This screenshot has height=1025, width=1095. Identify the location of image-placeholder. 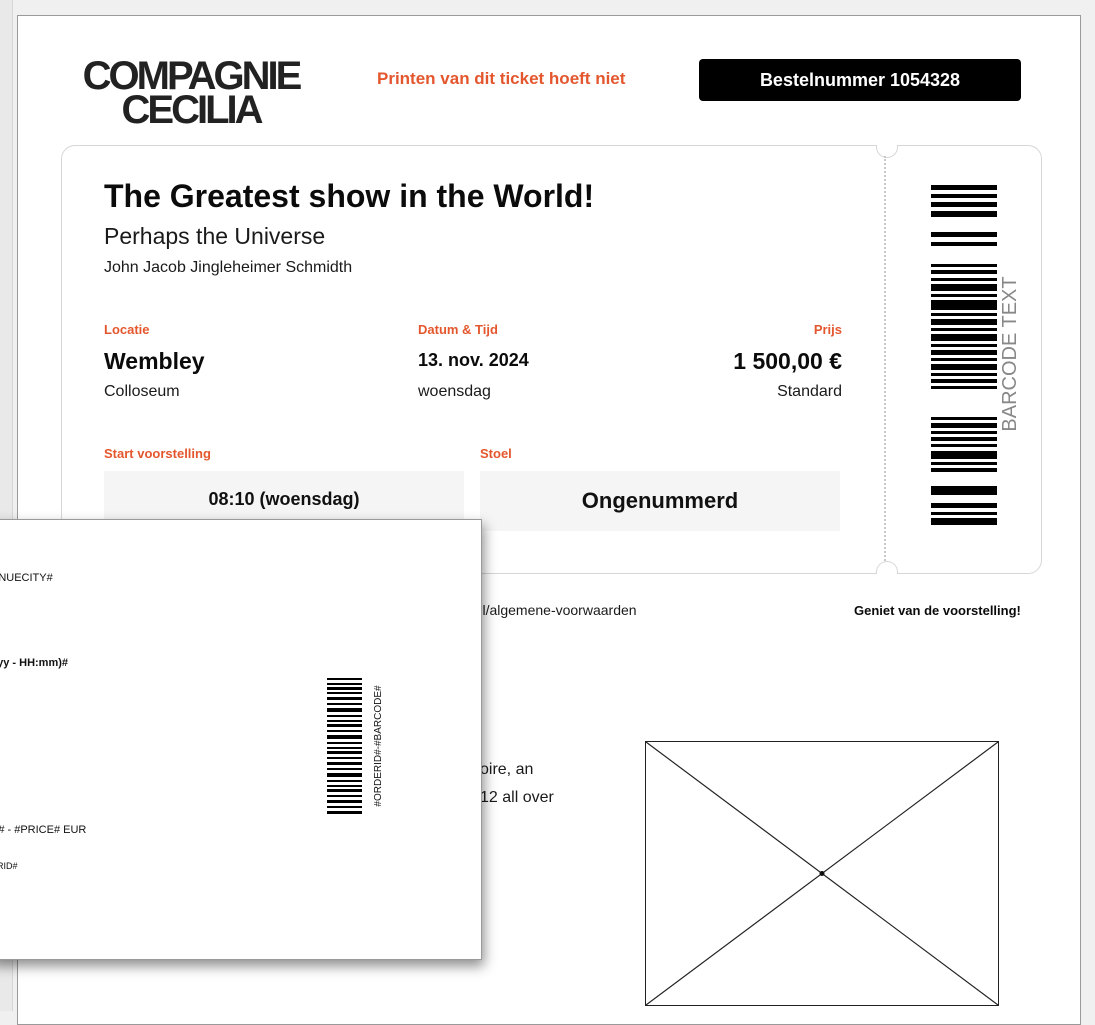
(822, 873).